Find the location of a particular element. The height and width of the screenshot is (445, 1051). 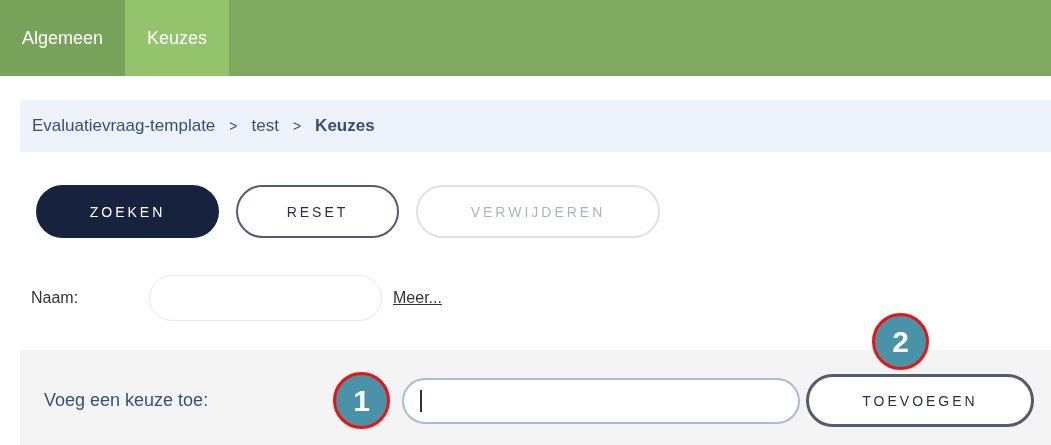

field-label: Voeg een keuze toe: is located at coordinates (127, 400).